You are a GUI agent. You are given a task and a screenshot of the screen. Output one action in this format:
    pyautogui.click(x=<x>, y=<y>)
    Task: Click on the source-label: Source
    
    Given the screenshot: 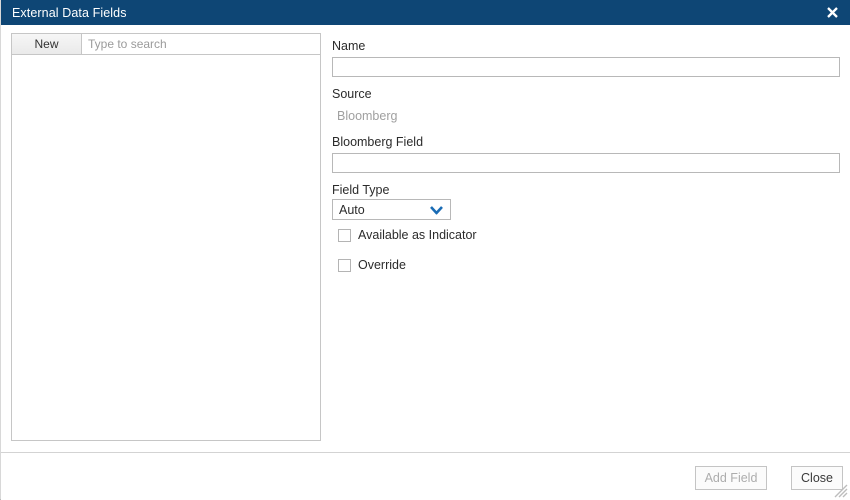 What is the action you would take?
    pyautogui.click(x=352, y=94)
    